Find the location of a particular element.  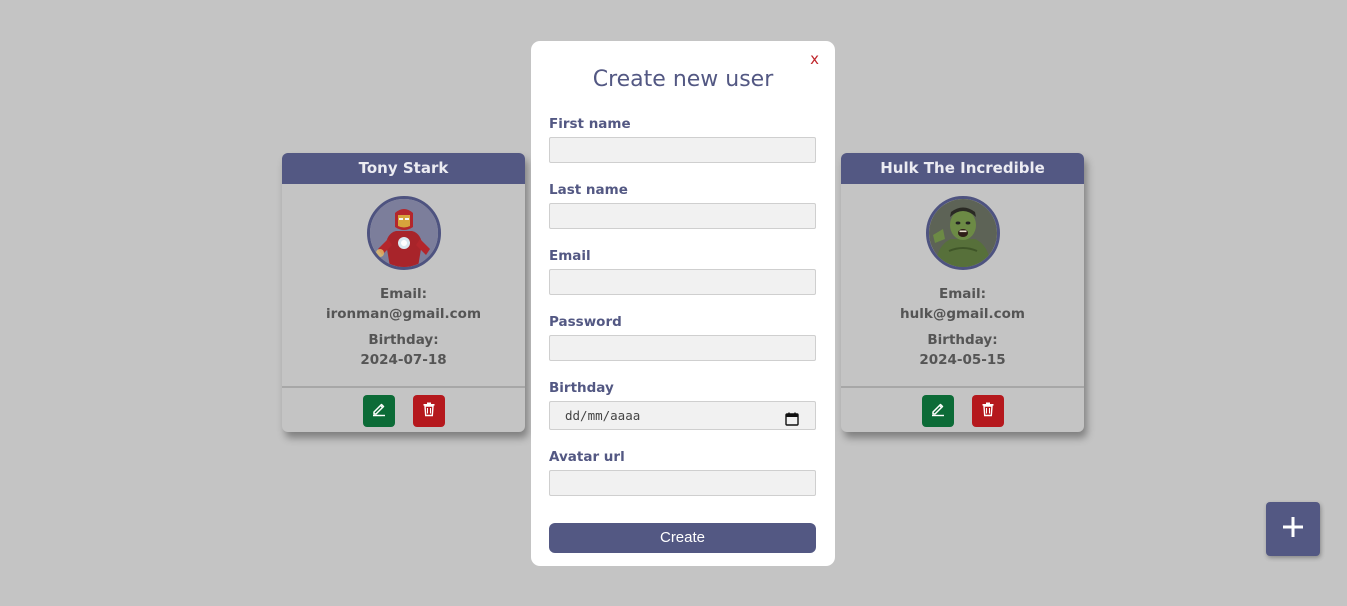

add-user-button is located at coordinates (1293, 529).